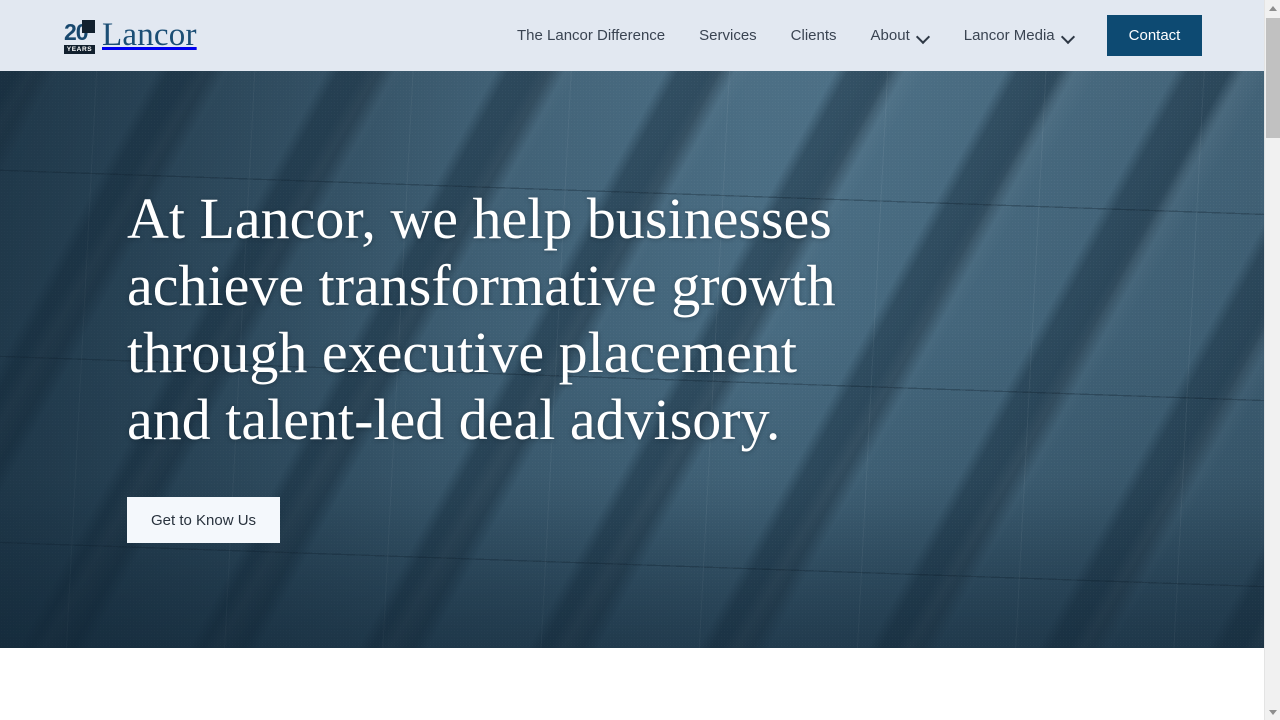 Image resolution: width=1280 pixels, height=720 pixels. I want to click on badge-years-label: YEARS, so click(79, 49).